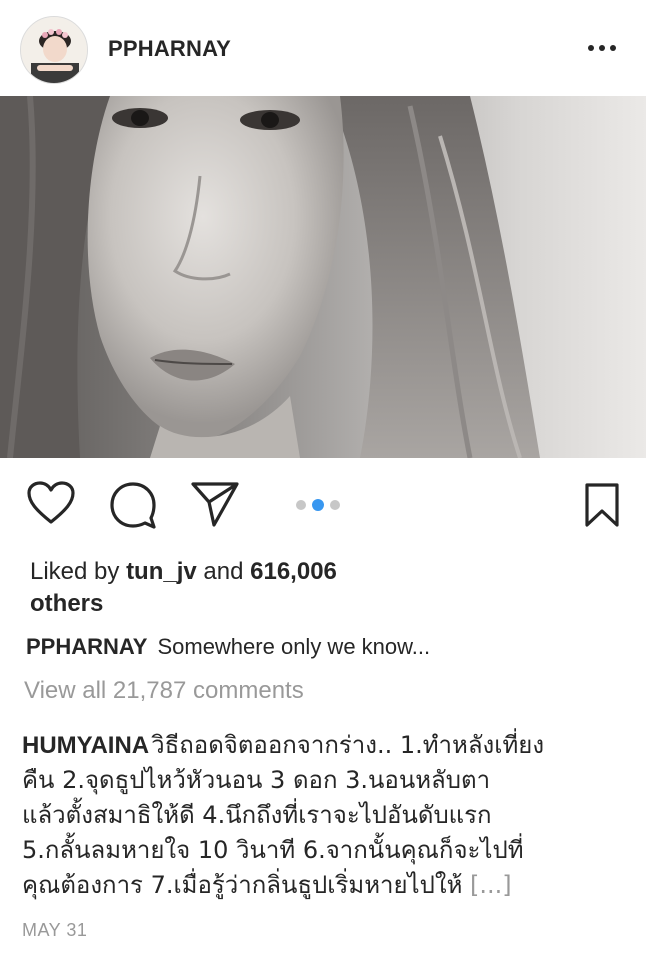  I want to click on likes-summary: Liked by tun_jv and 616,006 others, so click(240, 588).